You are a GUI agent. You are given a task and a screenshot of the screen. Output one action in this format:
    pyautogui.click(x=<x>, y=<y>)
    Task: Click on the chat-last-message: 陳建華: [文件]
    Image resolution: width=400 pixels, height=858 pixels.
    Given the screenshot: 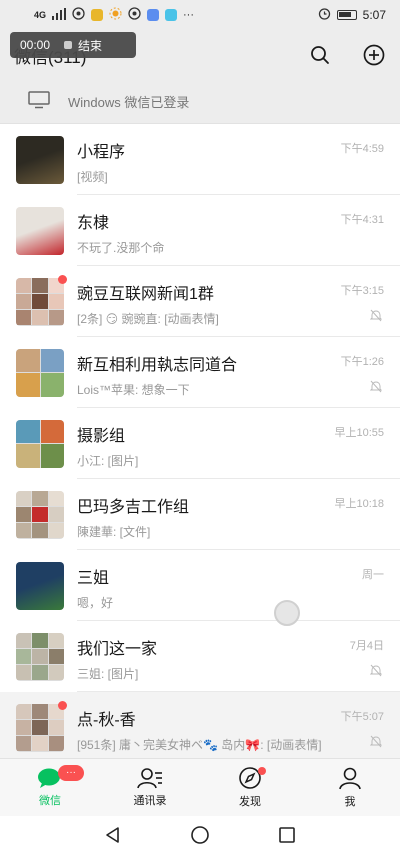 What is the action you would take?
    pyautogui.click(x=114, y=532)
    